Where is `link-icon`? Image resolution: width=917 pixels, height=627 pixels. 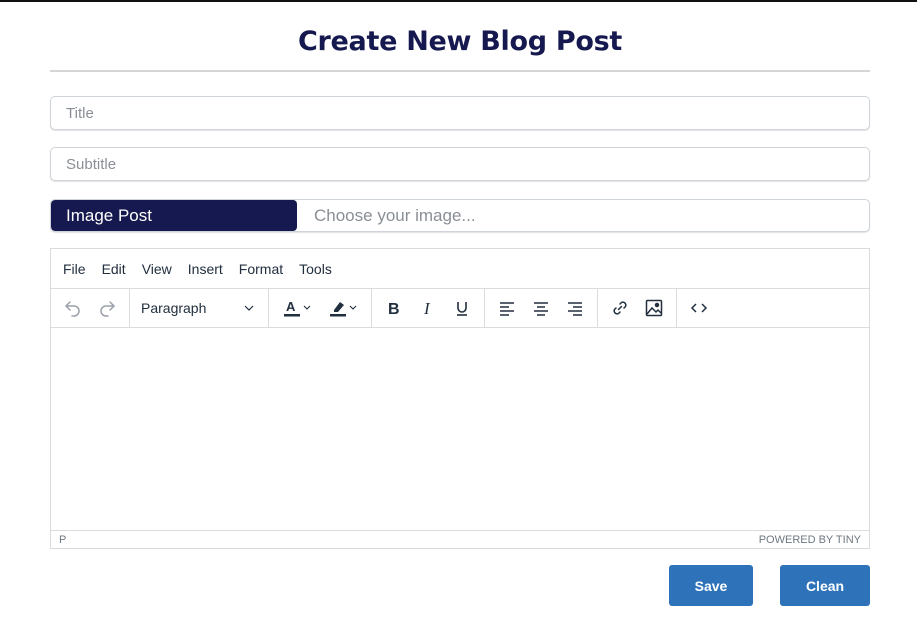
link-icon is located at coordinates (620, 308).